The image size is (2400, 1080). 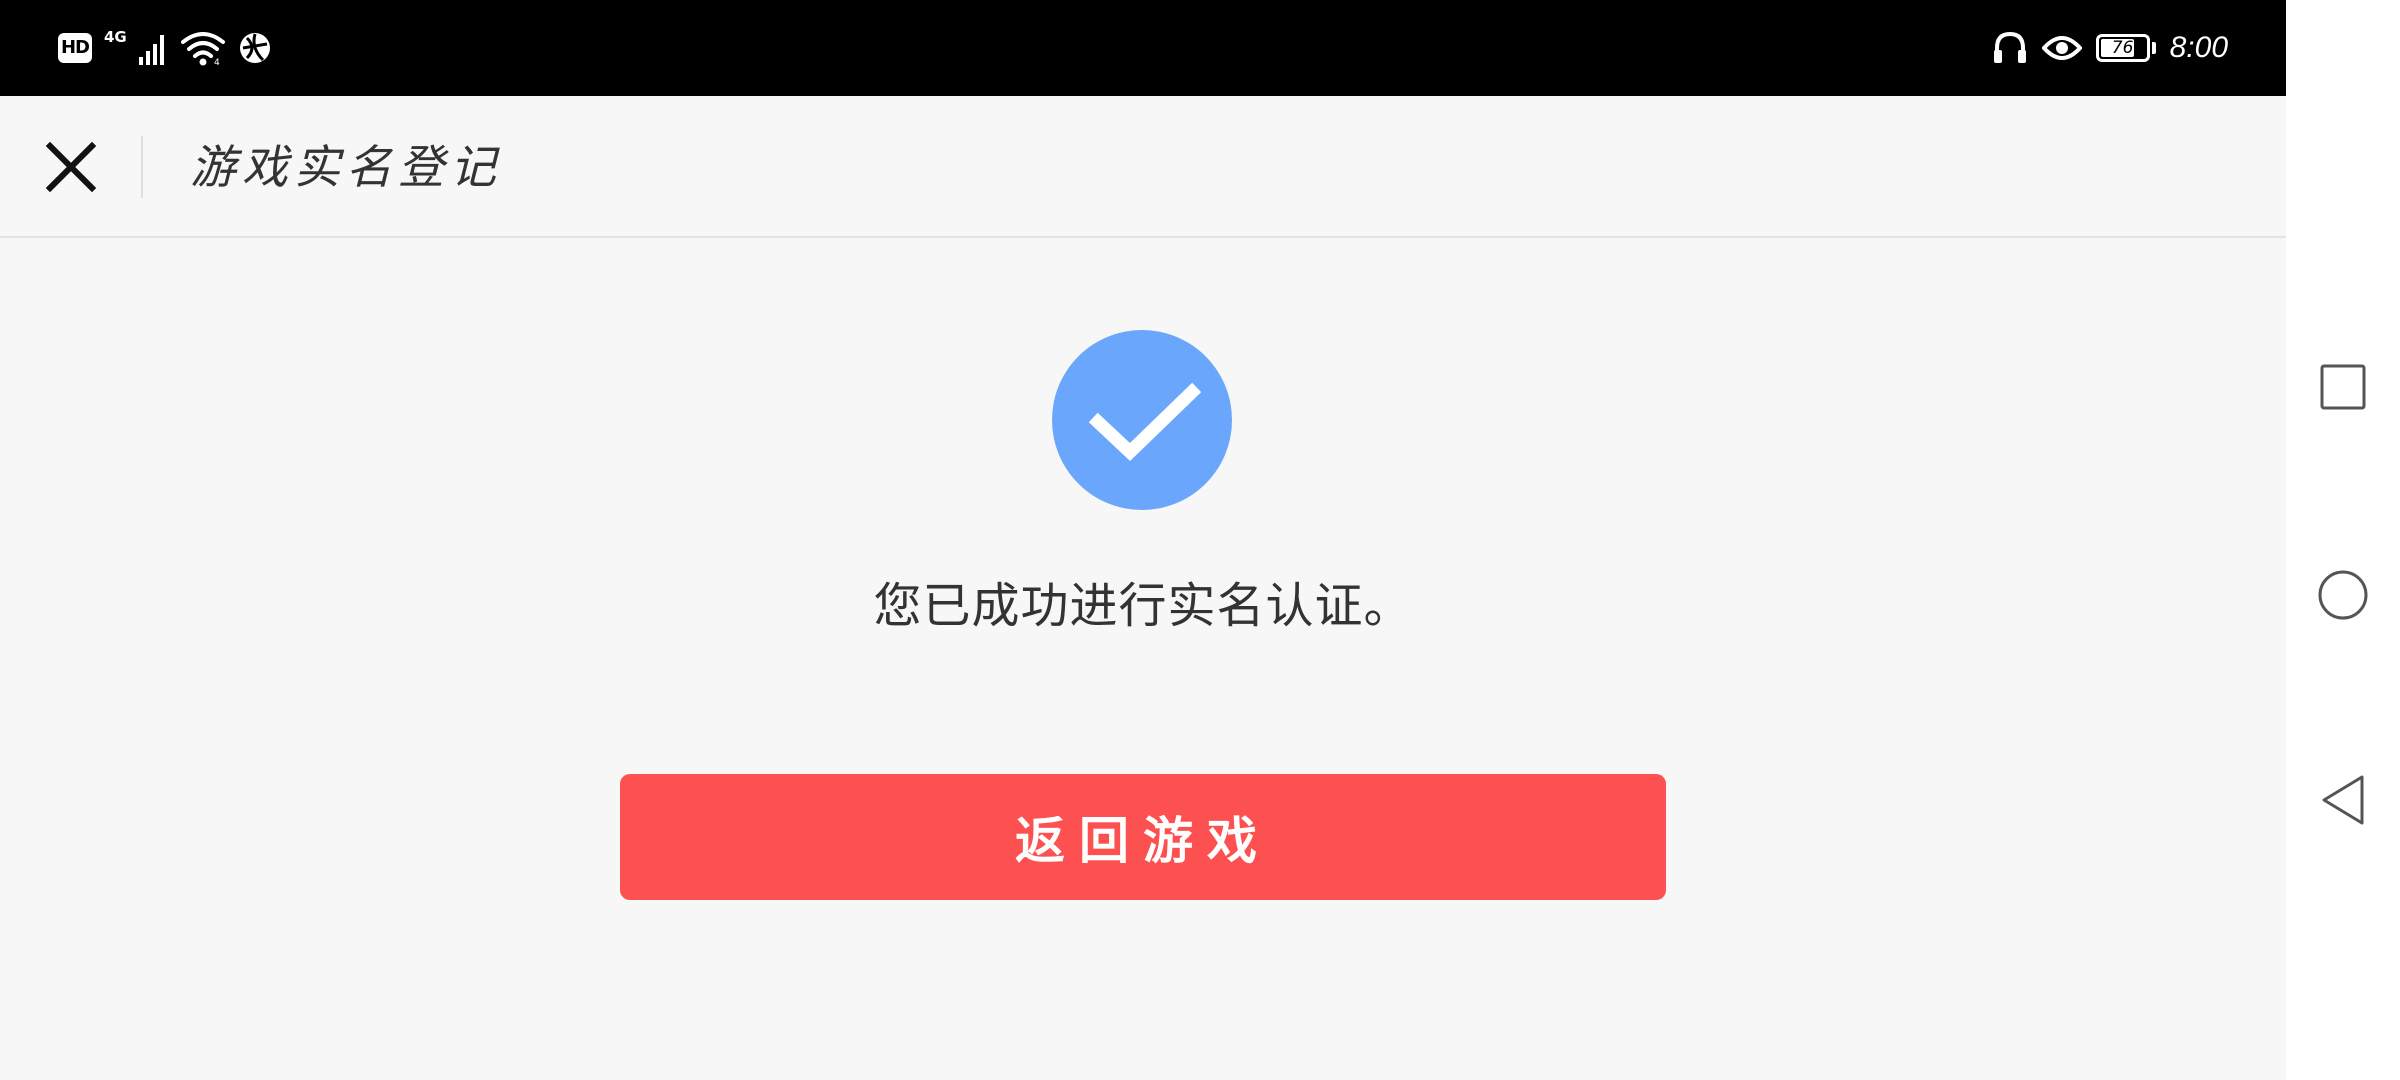 What do you see at coordinates (1142, 420) in the screenshot?
I see `check-circle-icon` at bounding box center [1142, 420].